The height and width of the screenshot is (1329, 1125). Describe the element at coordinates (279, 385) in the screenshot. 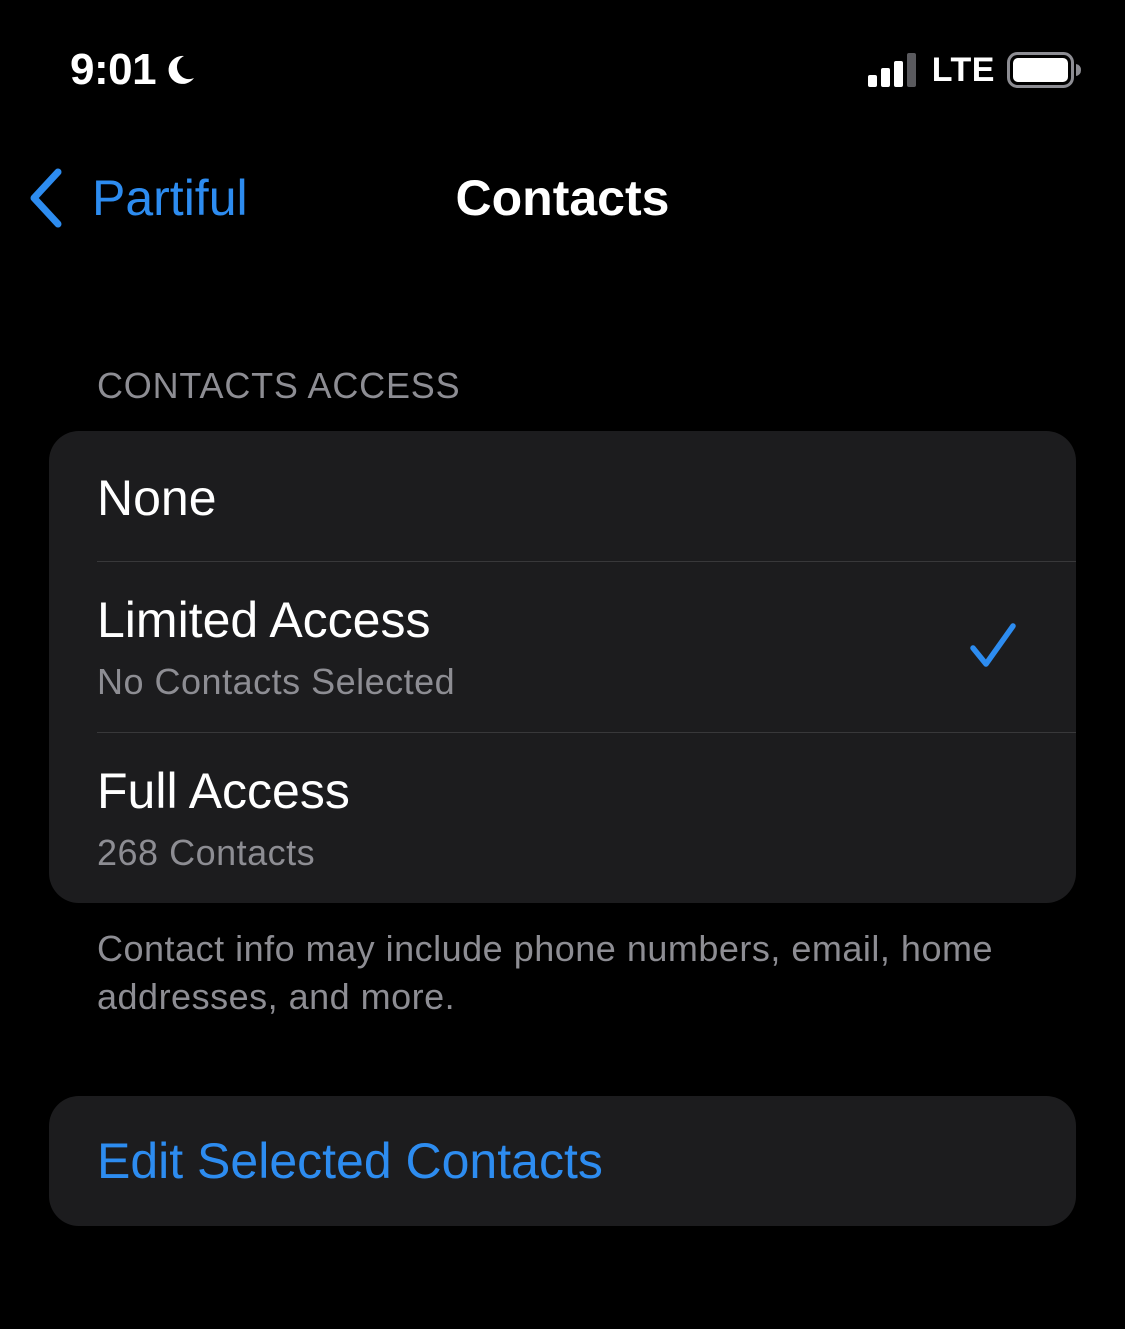

I see `section-header: CONTACTS ACCESS` at that location.